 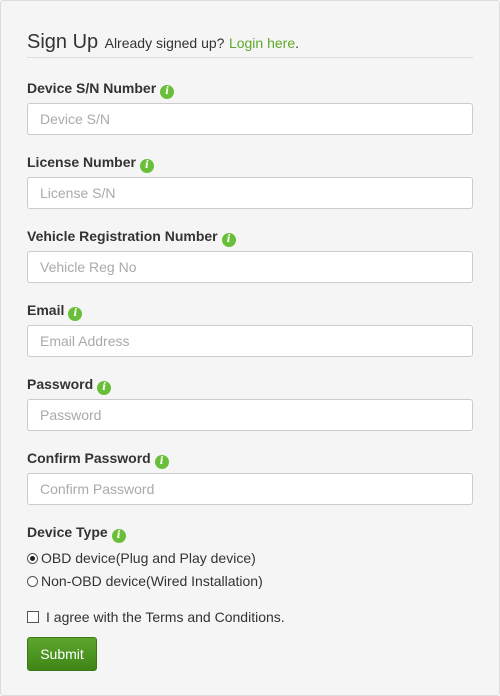 I want to click on terms-checkbox, so click(x=33, y=617).